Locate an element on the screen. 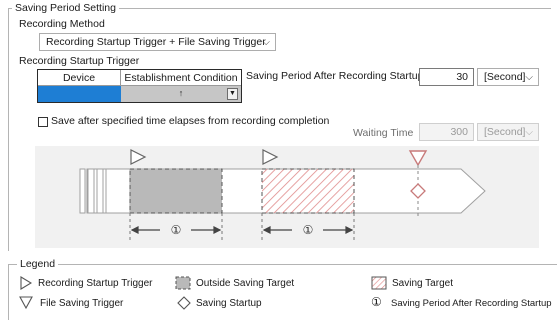  legend-label-saving-target: Saving Target is located at coordinates (422, 283).